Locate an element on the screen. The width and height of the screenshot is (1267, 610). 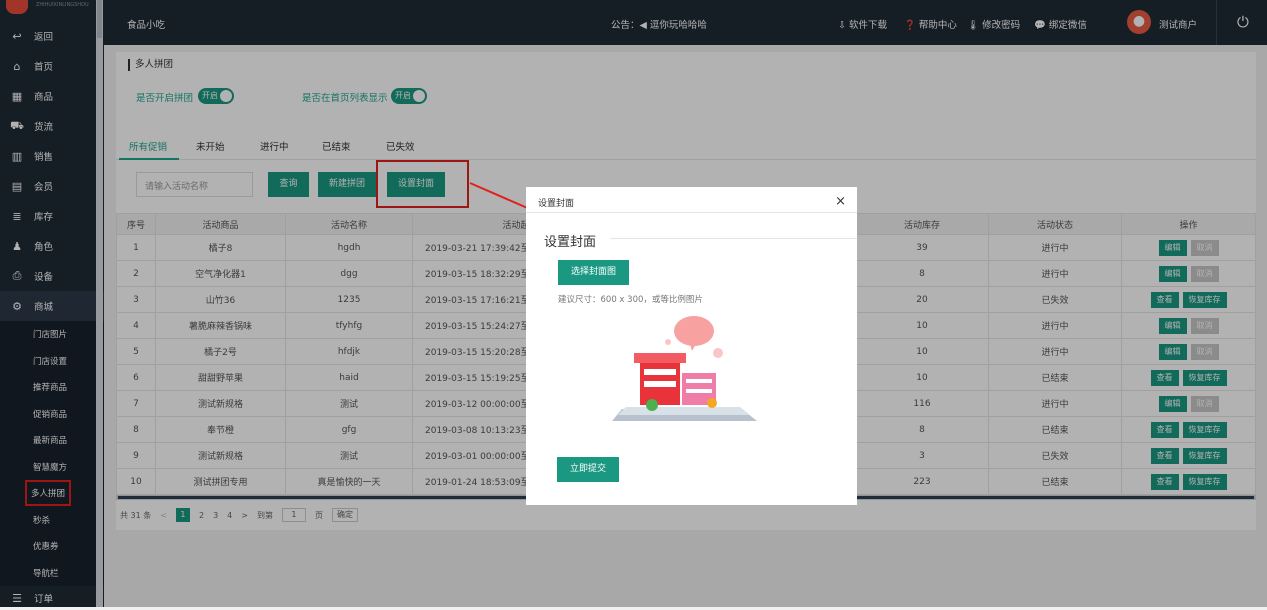
submit-button: 立即提交 is located at coordinates (588, 469).